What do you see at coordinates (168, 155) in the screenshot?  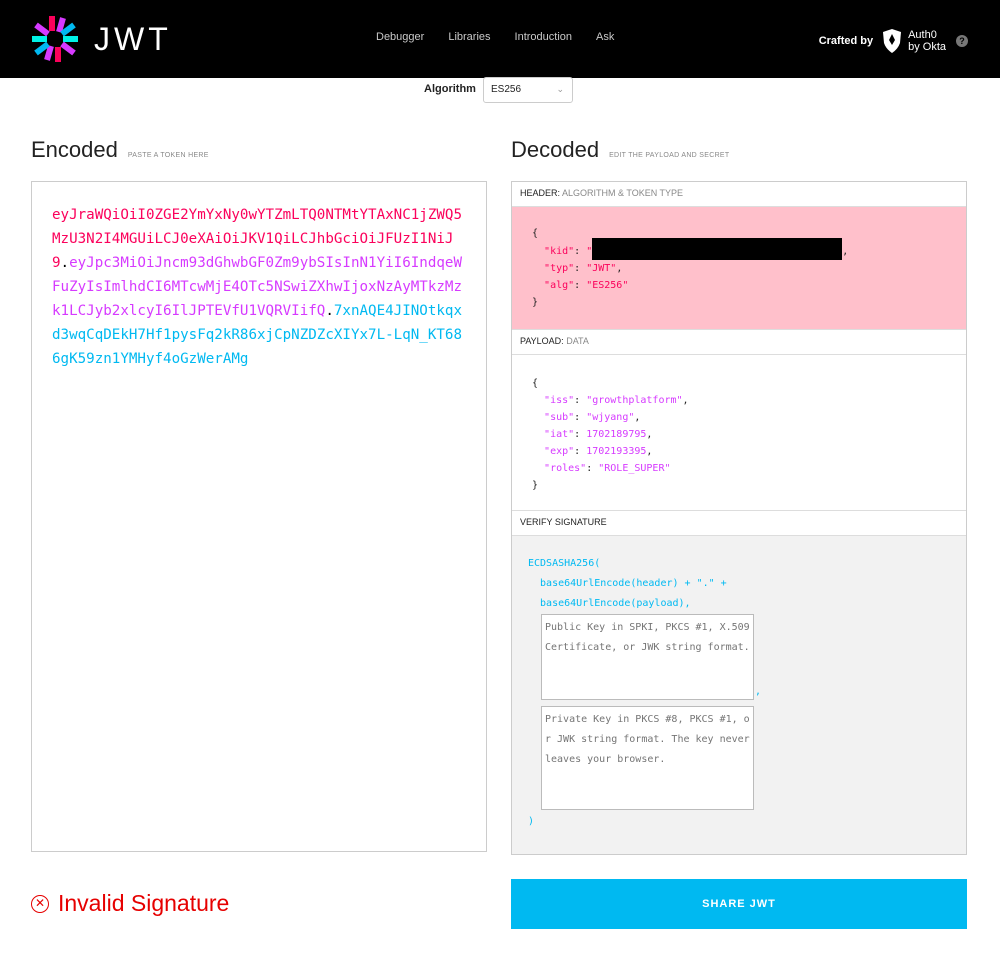 I see `encoded-subtitle: PASTE A TOKEN HERE` at bounding box center [168, 155].